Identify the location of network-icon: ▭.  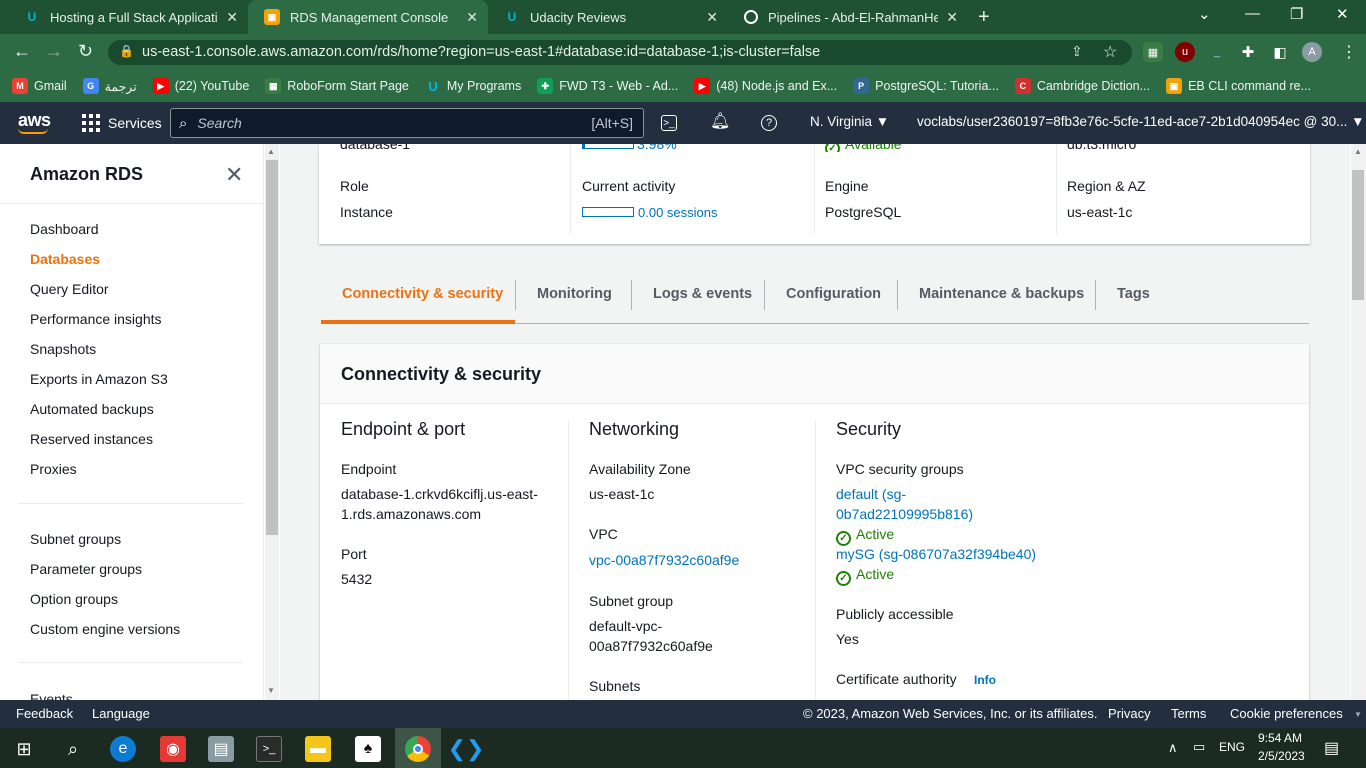
(1199, 747).